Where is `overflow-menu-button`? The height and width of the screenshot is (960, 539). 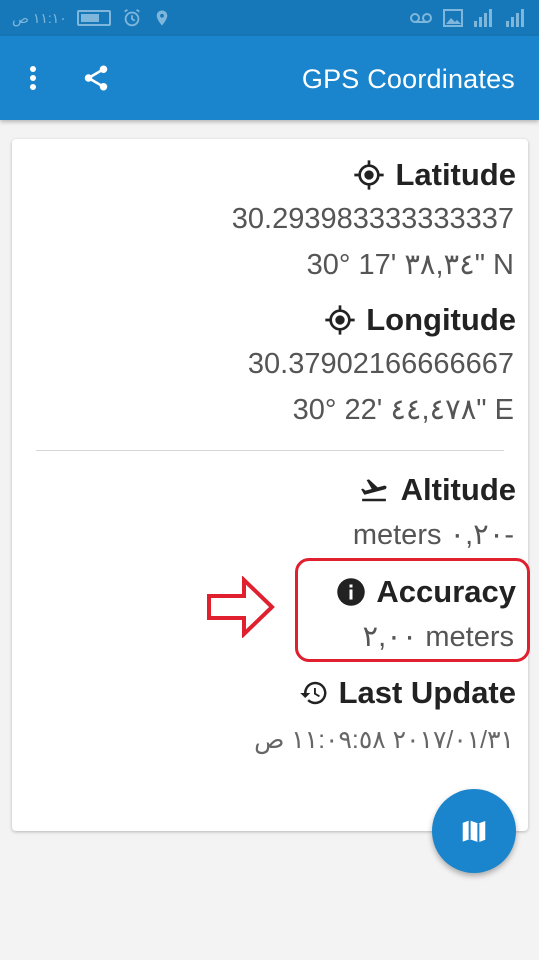
overflow-menu-button is located at coordinates (33, 78).